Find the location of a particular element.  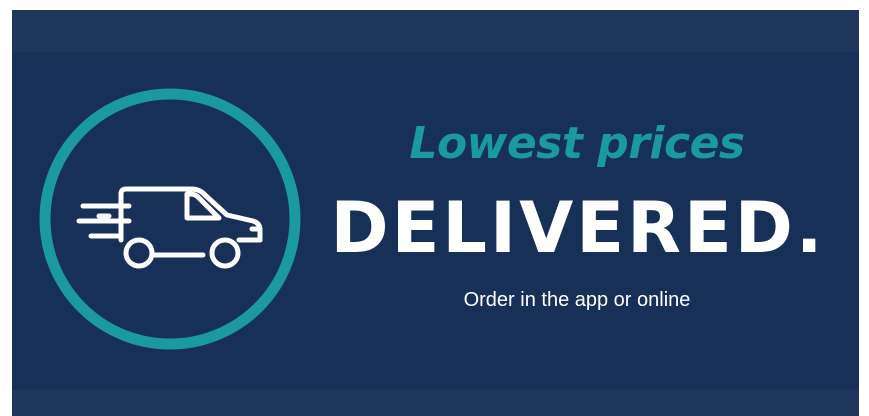

bottom-band is located at coordinates (435, 403).